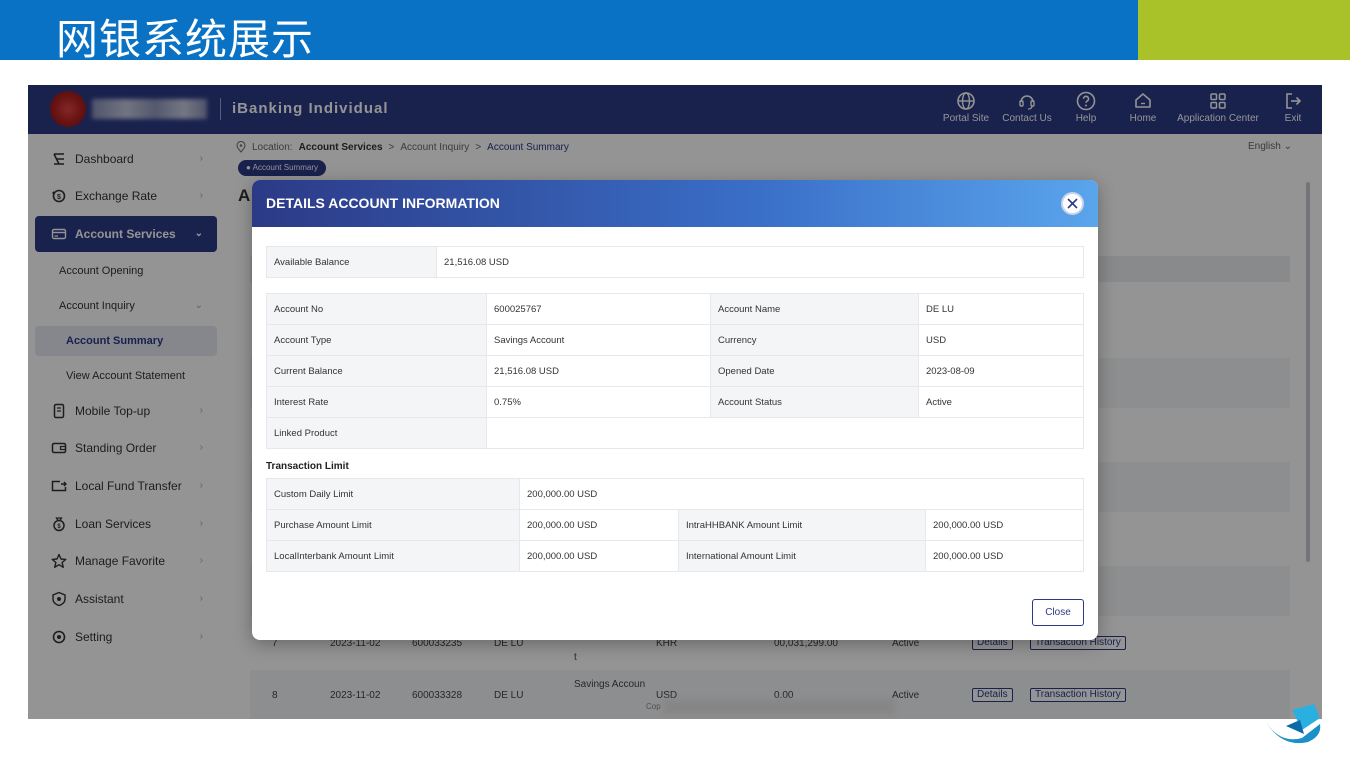 This screenshot has height=759, width=1350. Describe the element at coordinates (376, 433) in the screenshot. I see `linked-product-label: Linked Product` at that location.